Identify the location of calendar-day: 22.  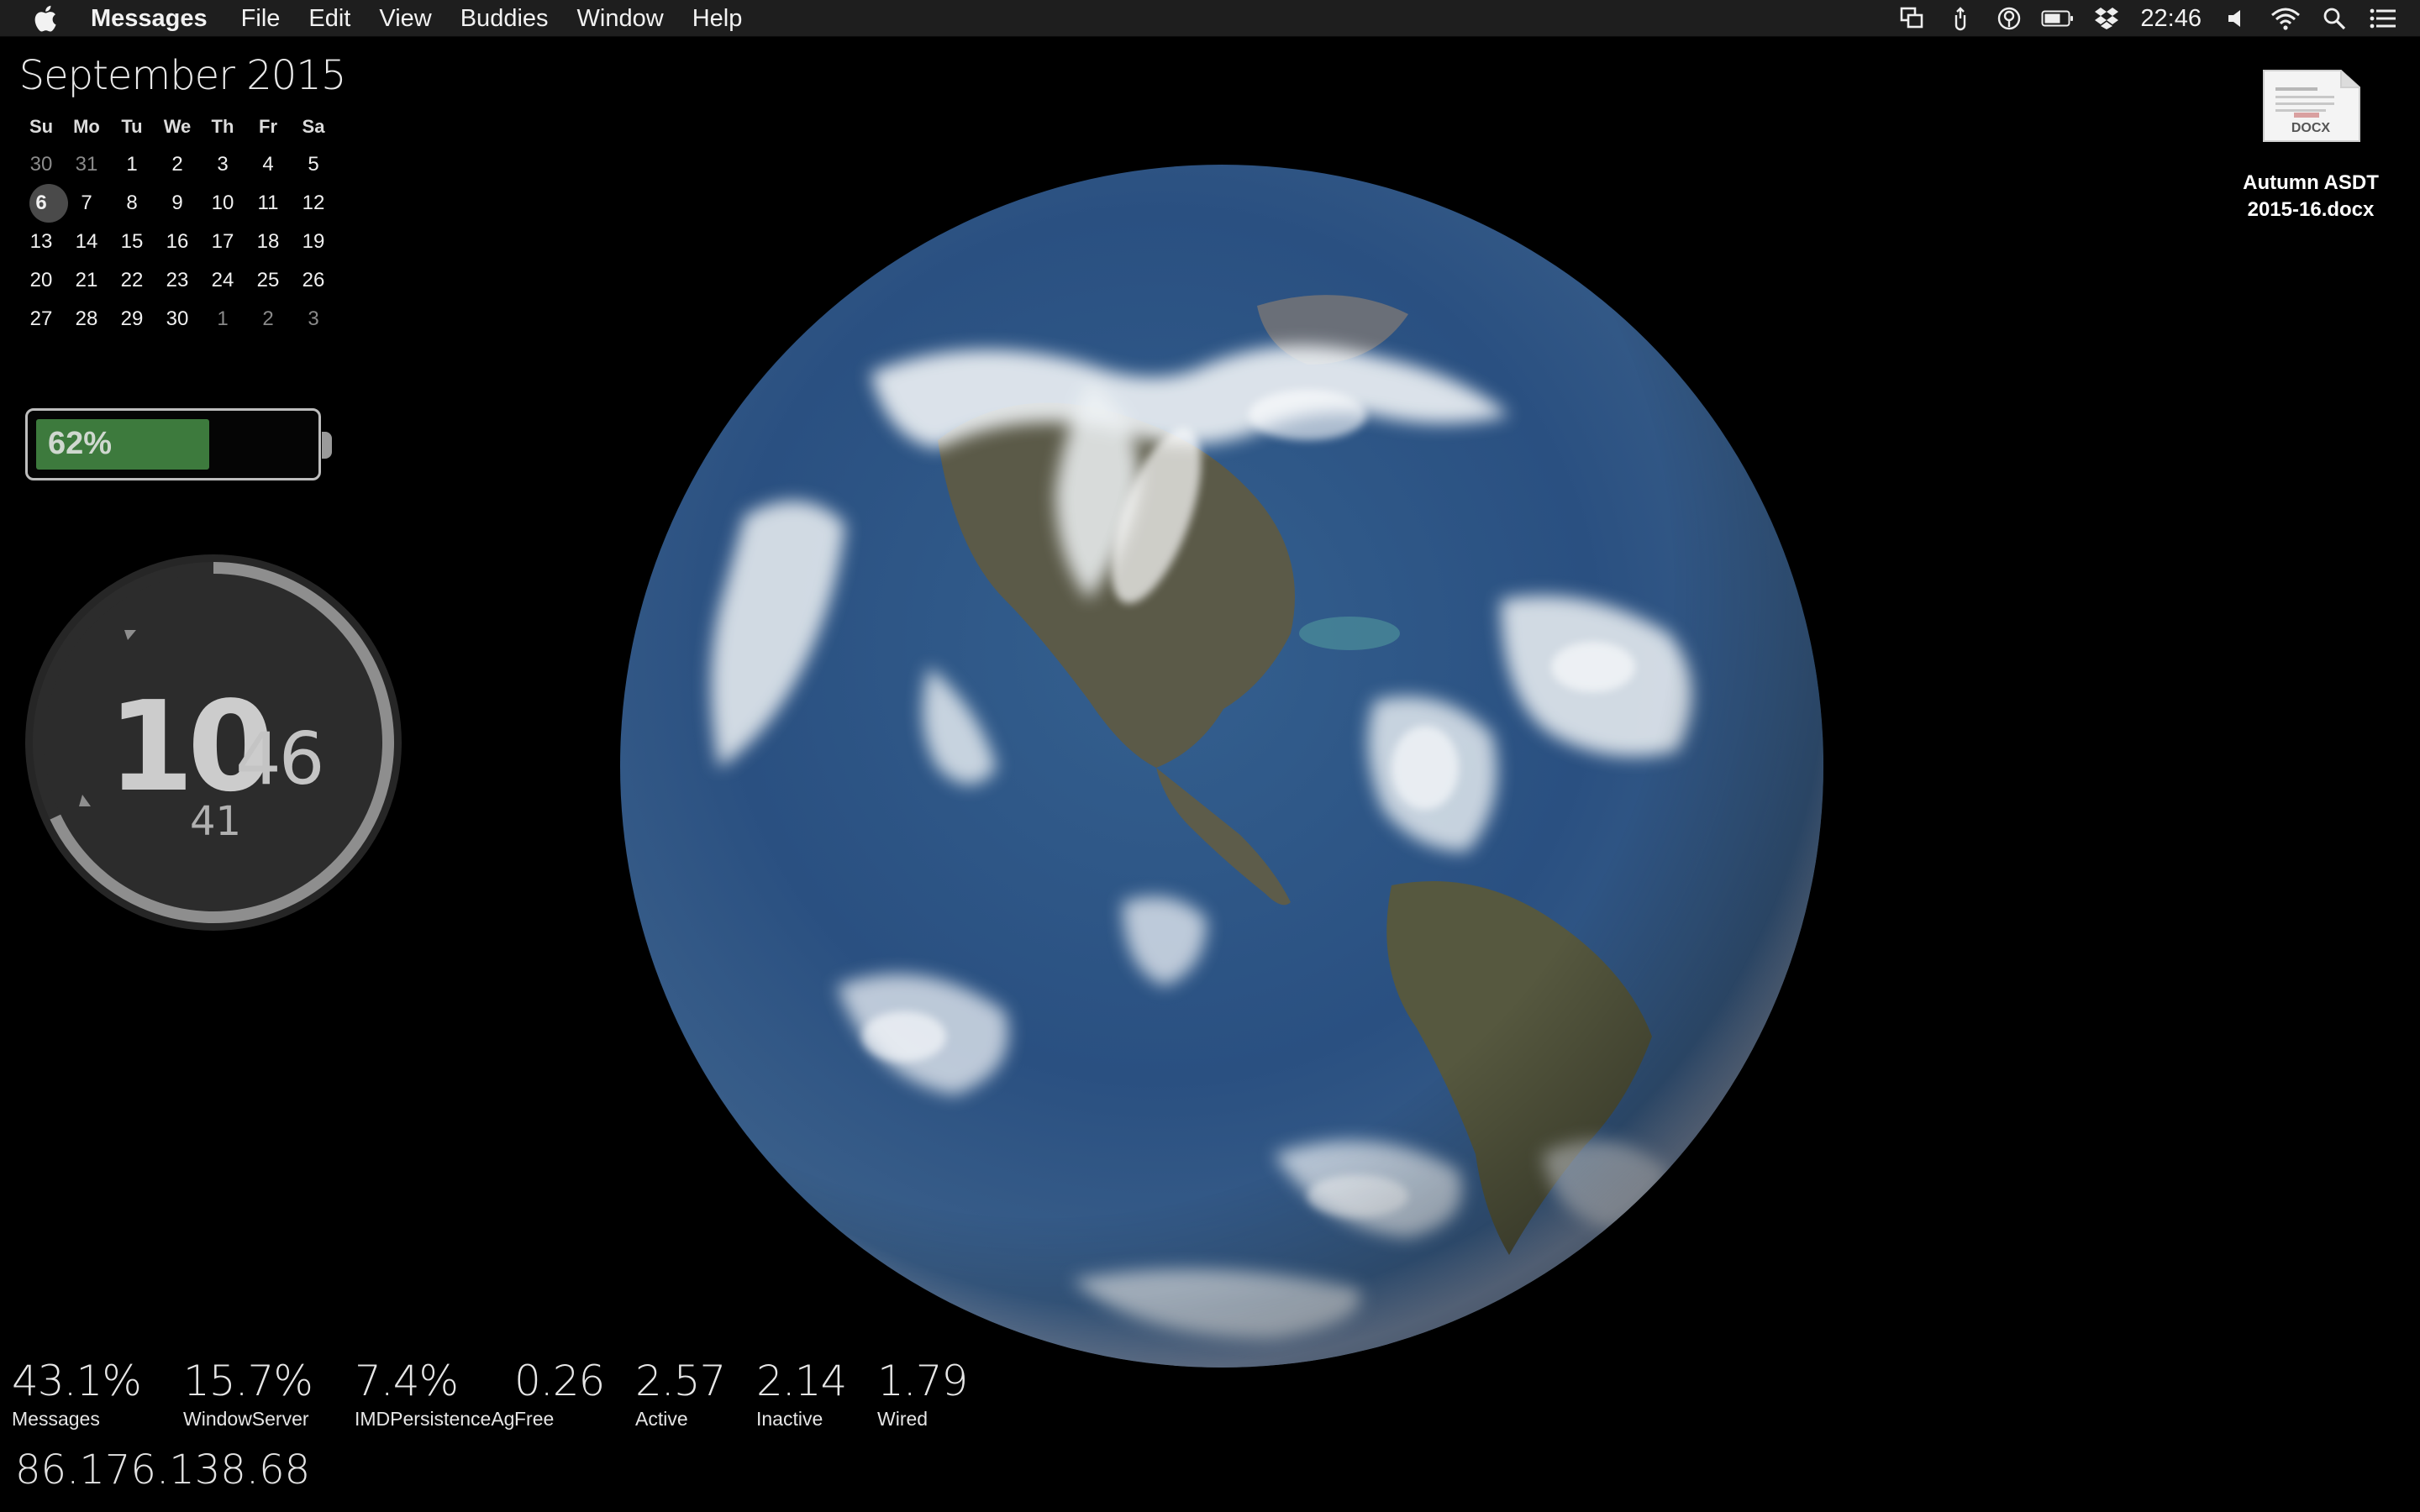
(132, 280).